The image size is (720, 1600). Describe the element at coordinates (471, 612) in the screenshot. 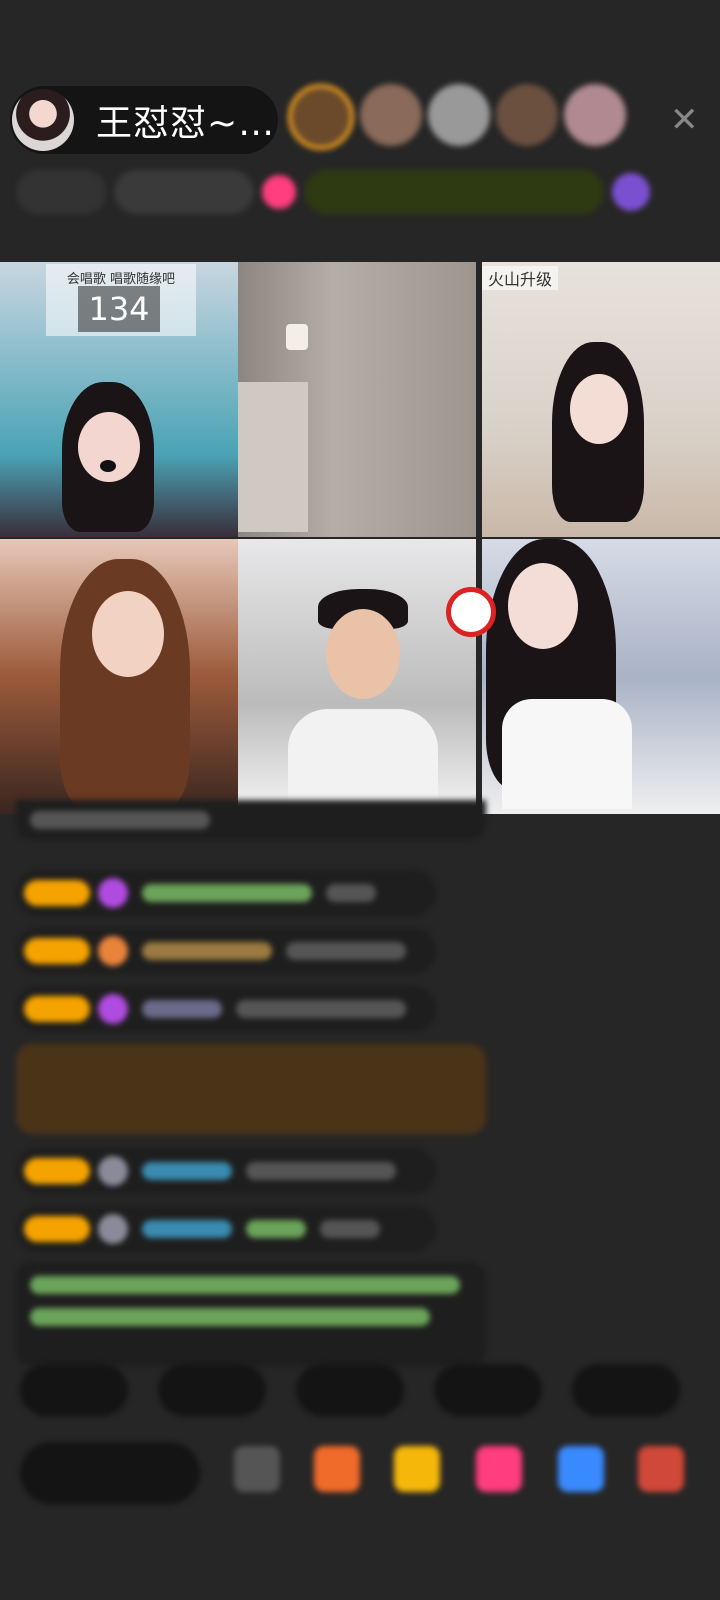

I see `no-smoking-icon` at that location.